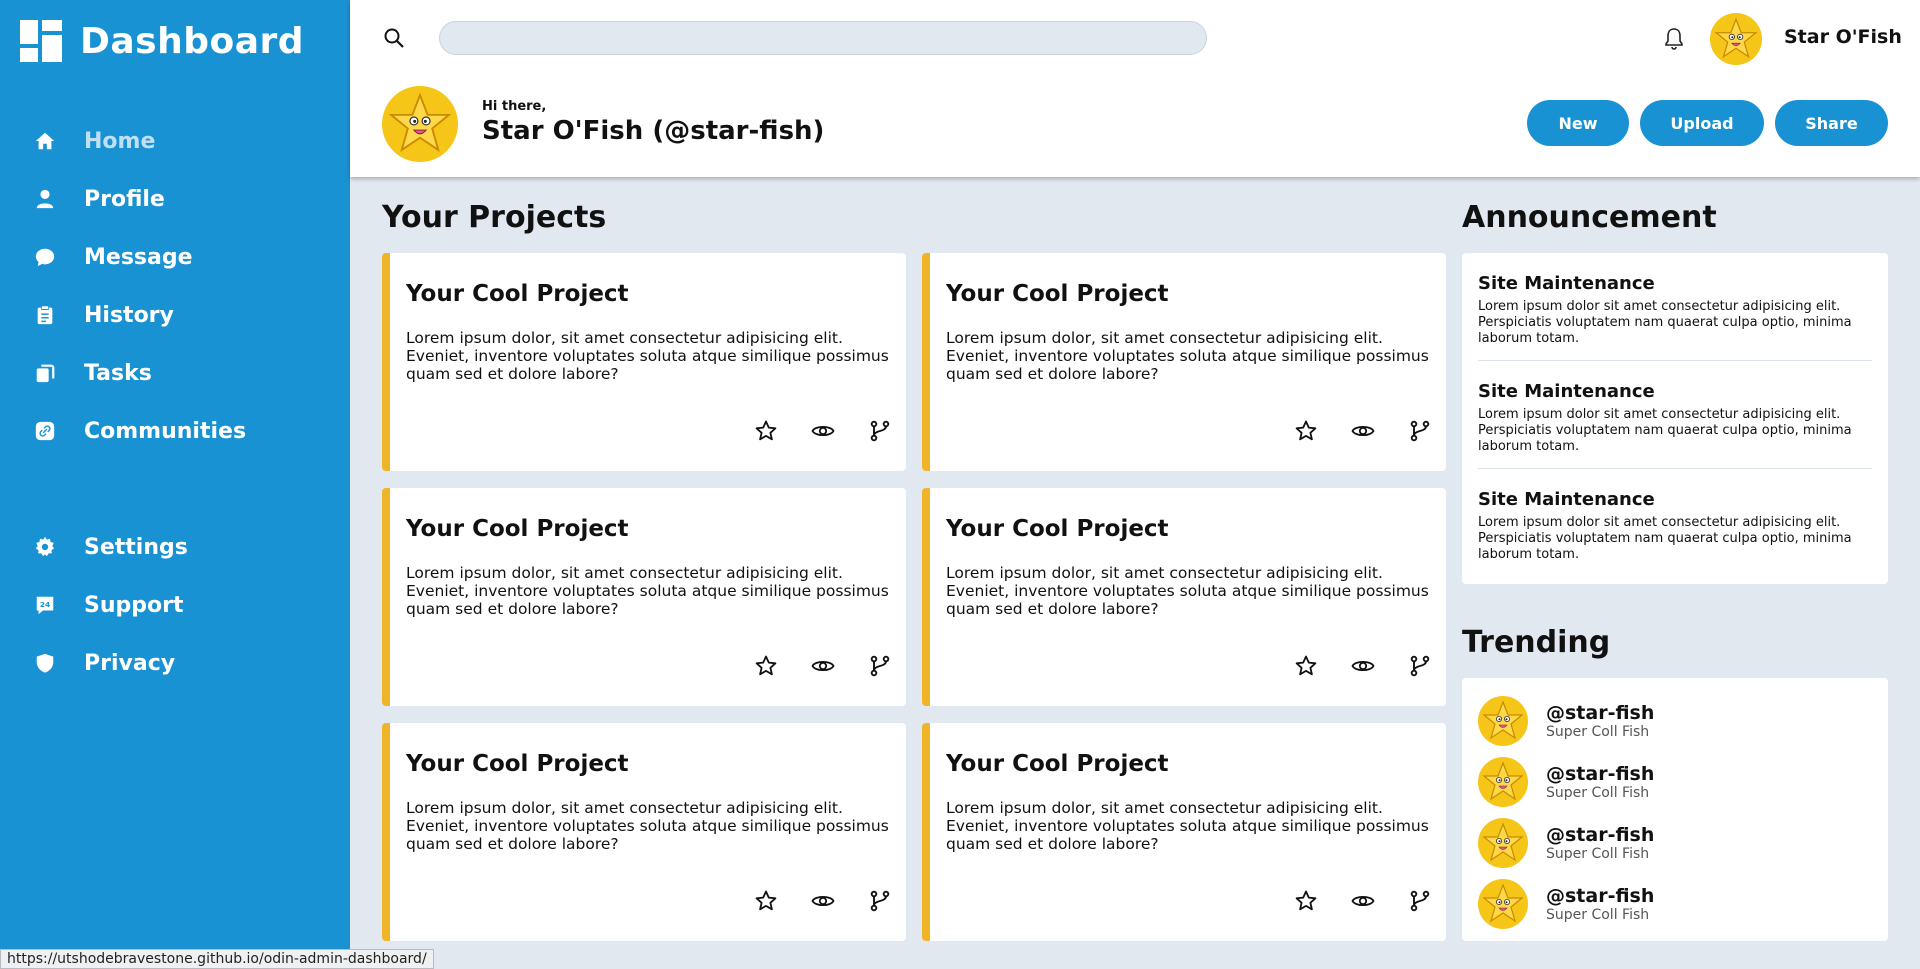 Image resolution: width=1920 pixels, height=969 pixels. I want to click on sidebar-item-profile: Profile, so click(175, 199).